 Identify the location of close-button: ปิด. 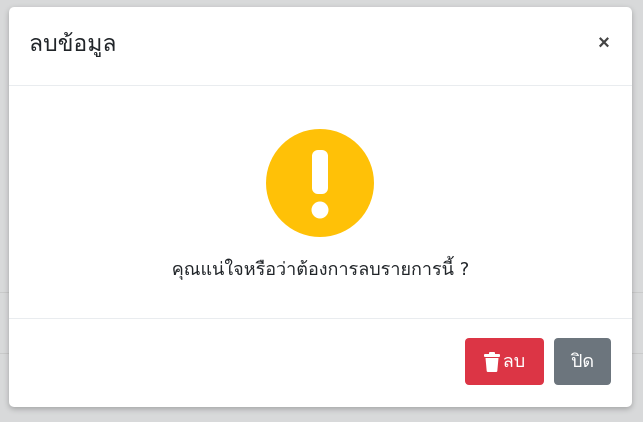
(582, 361).